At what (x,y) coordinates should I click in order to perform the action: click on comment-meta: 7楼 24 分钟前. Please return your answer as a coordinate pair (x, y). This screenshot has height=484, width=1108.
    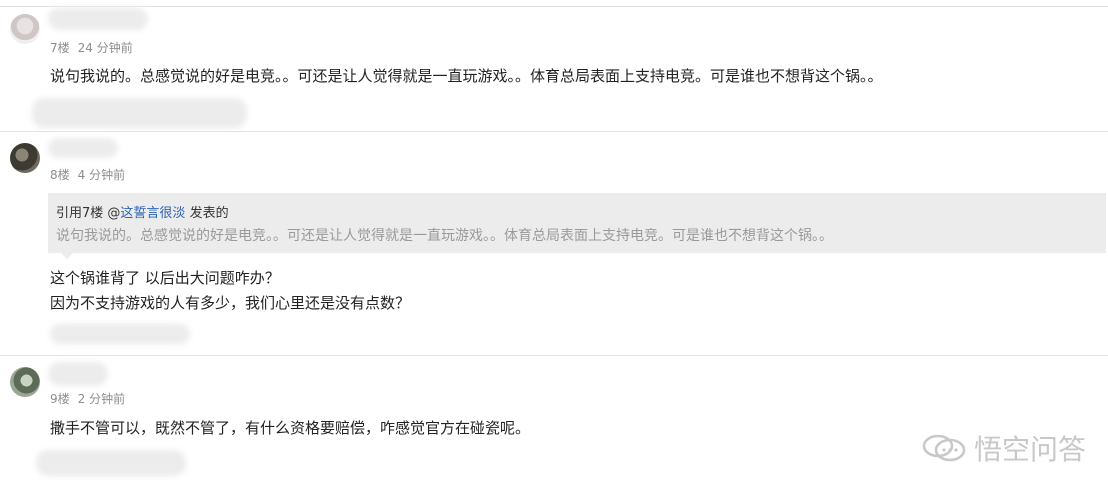
    Looking at the image, I should click on (91, 47).